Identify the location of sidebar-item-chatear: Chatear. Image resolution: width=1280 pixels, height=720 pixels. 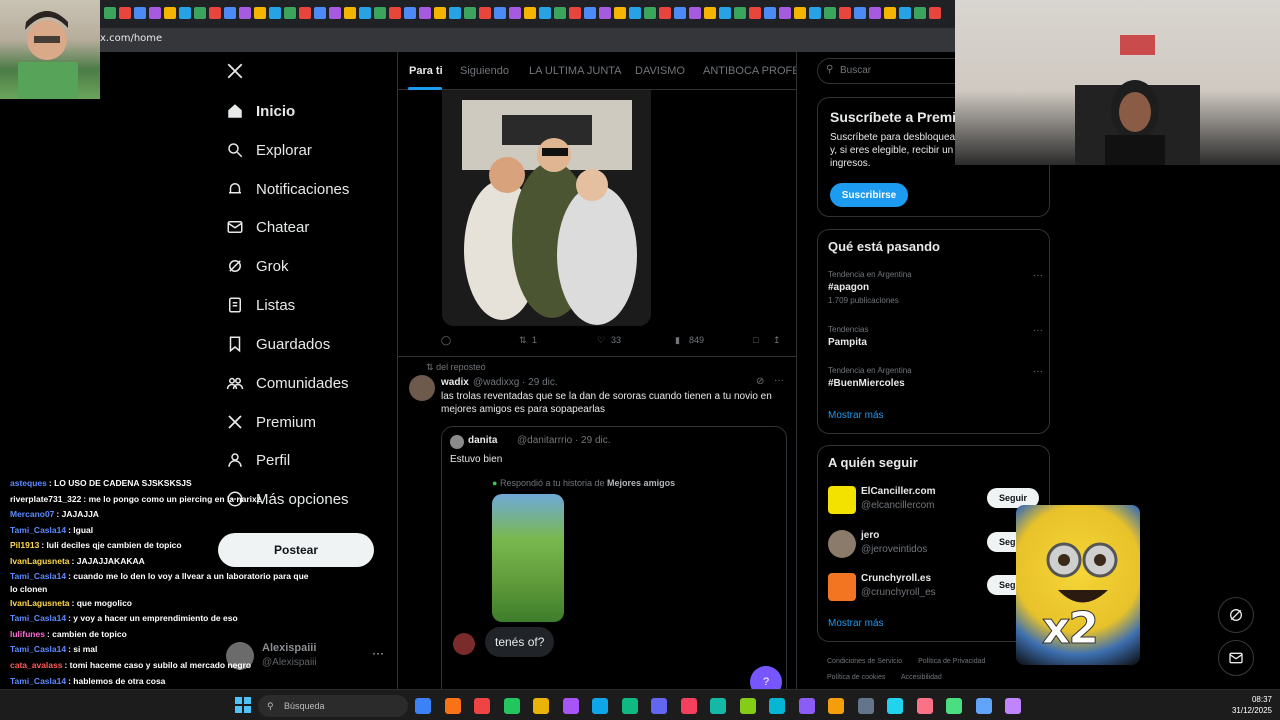
(267, 227).